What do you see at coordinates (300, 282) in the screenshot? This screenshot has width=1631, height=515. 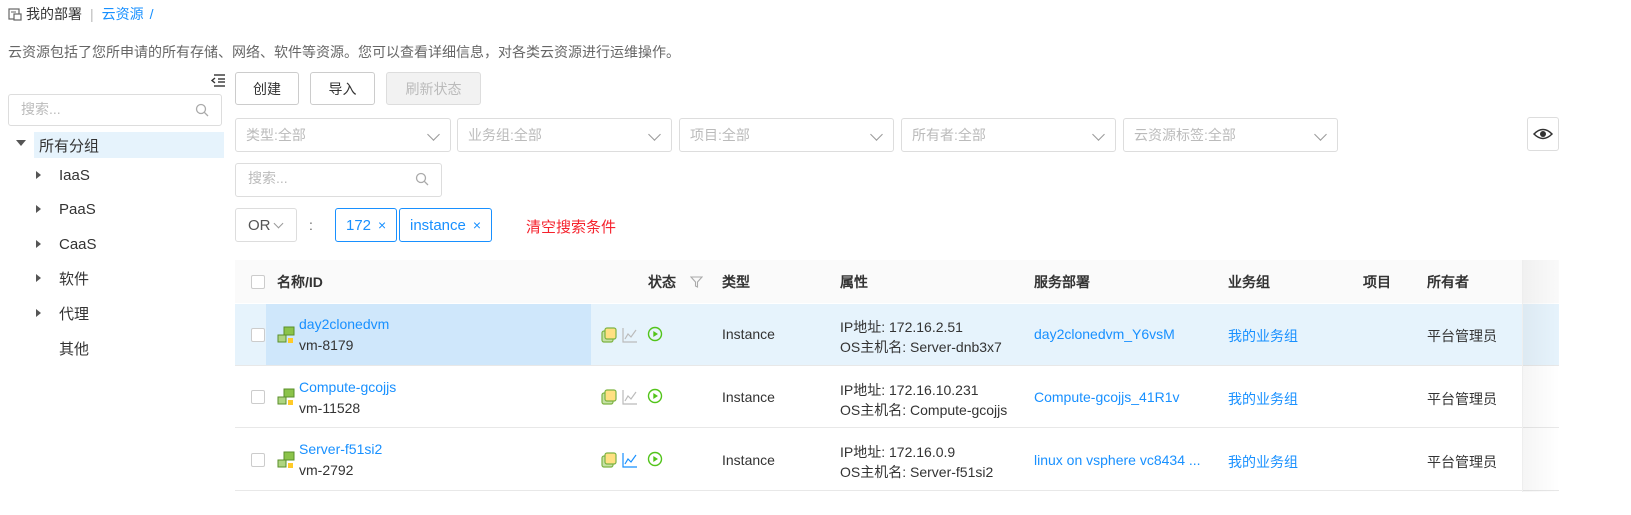 I see `column-header-name: 名称/ID` at bounding box center [300, 282].